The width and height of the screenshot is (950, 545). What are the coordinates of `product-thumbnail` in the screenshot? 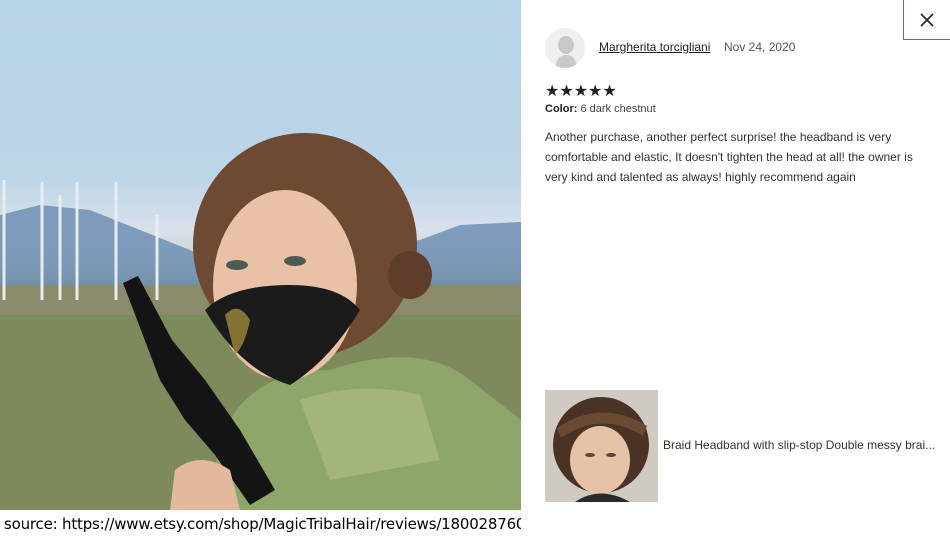 It's located at (601, 446).